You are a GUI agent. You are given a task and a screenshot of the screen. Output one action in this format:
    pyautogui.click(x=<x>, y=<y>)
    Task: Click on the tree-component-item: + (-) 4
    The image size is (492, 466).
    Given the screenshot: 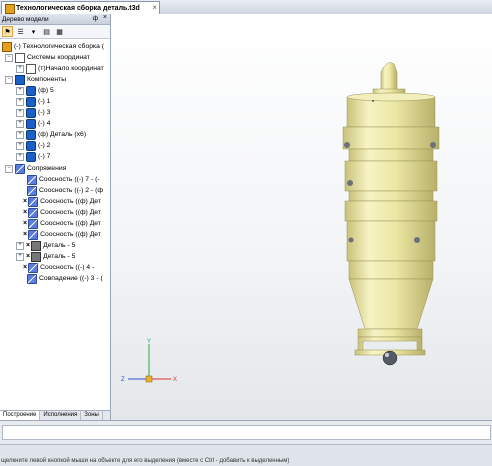 What is the action you would take?
    pyautogui.click(x=33, y=123)
    